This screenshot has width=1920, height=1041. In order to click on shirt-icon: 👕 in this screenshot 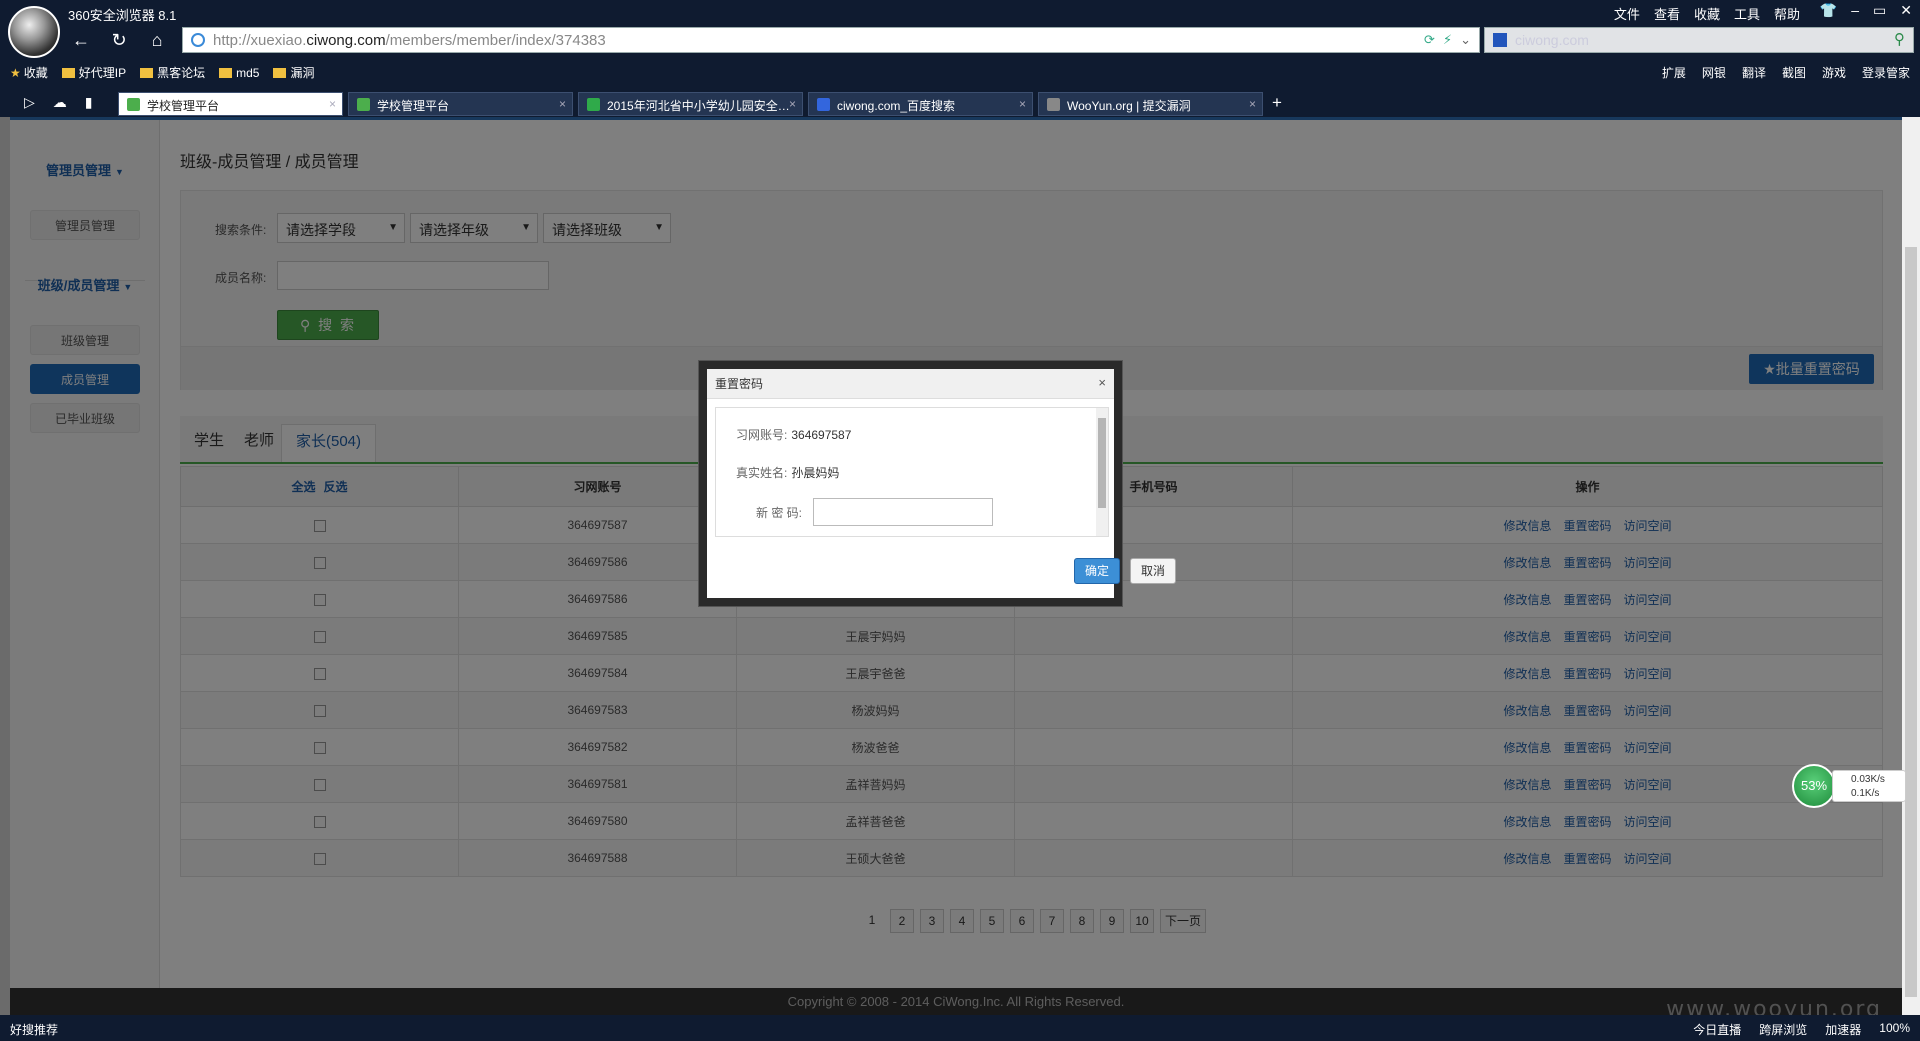, I will do `click(1828, 10)`.